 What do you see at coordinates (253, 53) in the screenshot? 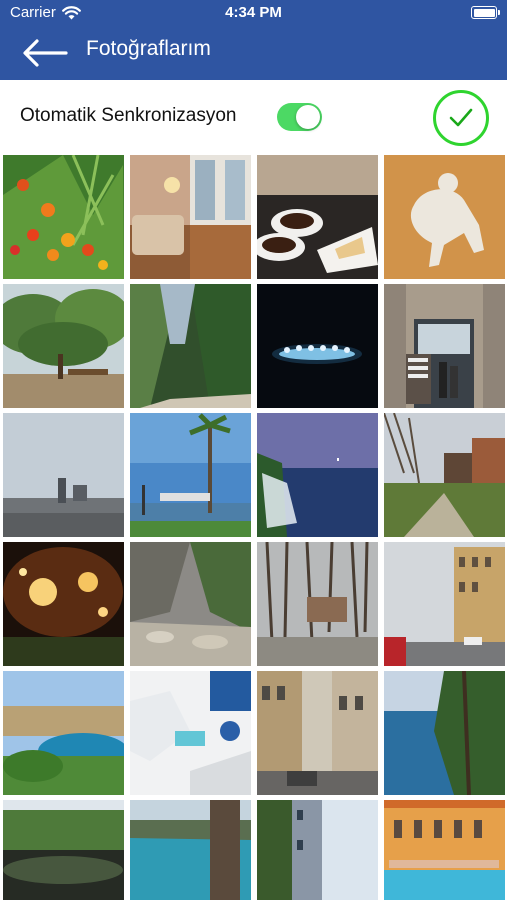
I see `nav-bar: Fotoğraflarım` at bounding box center [253, 53].